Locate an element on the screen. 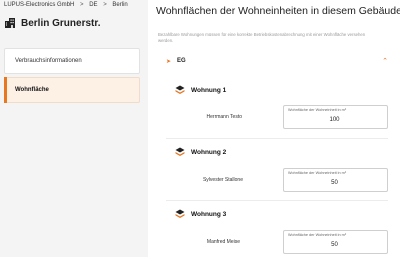  sidebar-item-wohnflaeche: Wohnfläche is located at coordinates (72, 90).